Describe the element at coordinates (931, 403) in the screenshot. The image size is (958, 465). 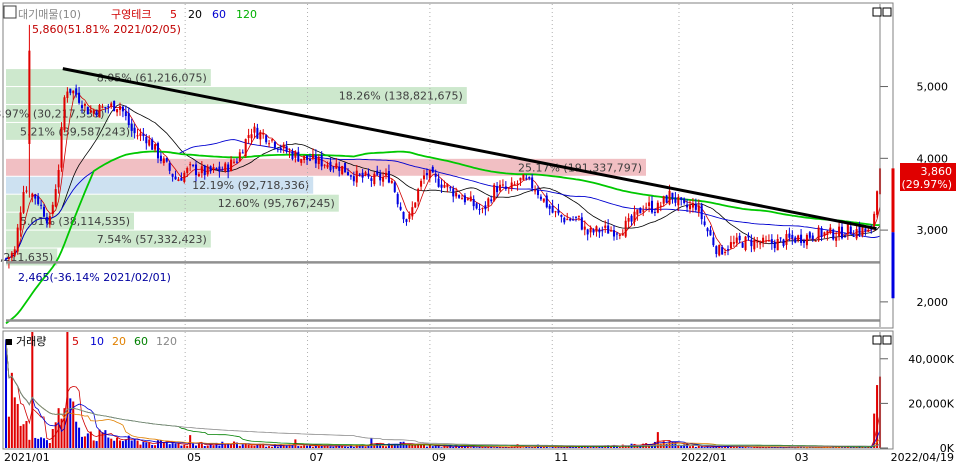
I see `volume-tick-label: 20,000K` at that location.